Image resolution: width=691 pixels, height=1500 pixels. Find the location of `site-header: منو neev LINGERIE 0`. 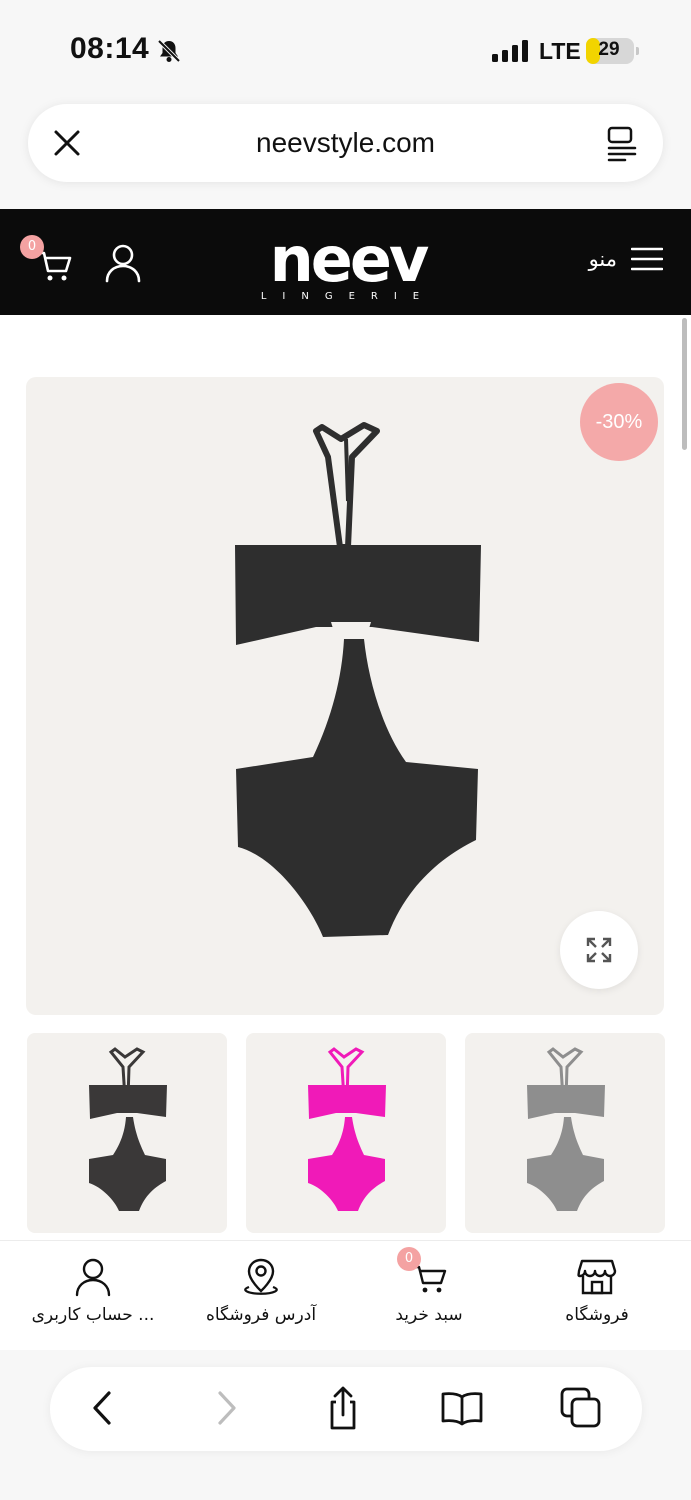

site-header: منو neev LINGERIE 0 is located at coordinates (345, 262).